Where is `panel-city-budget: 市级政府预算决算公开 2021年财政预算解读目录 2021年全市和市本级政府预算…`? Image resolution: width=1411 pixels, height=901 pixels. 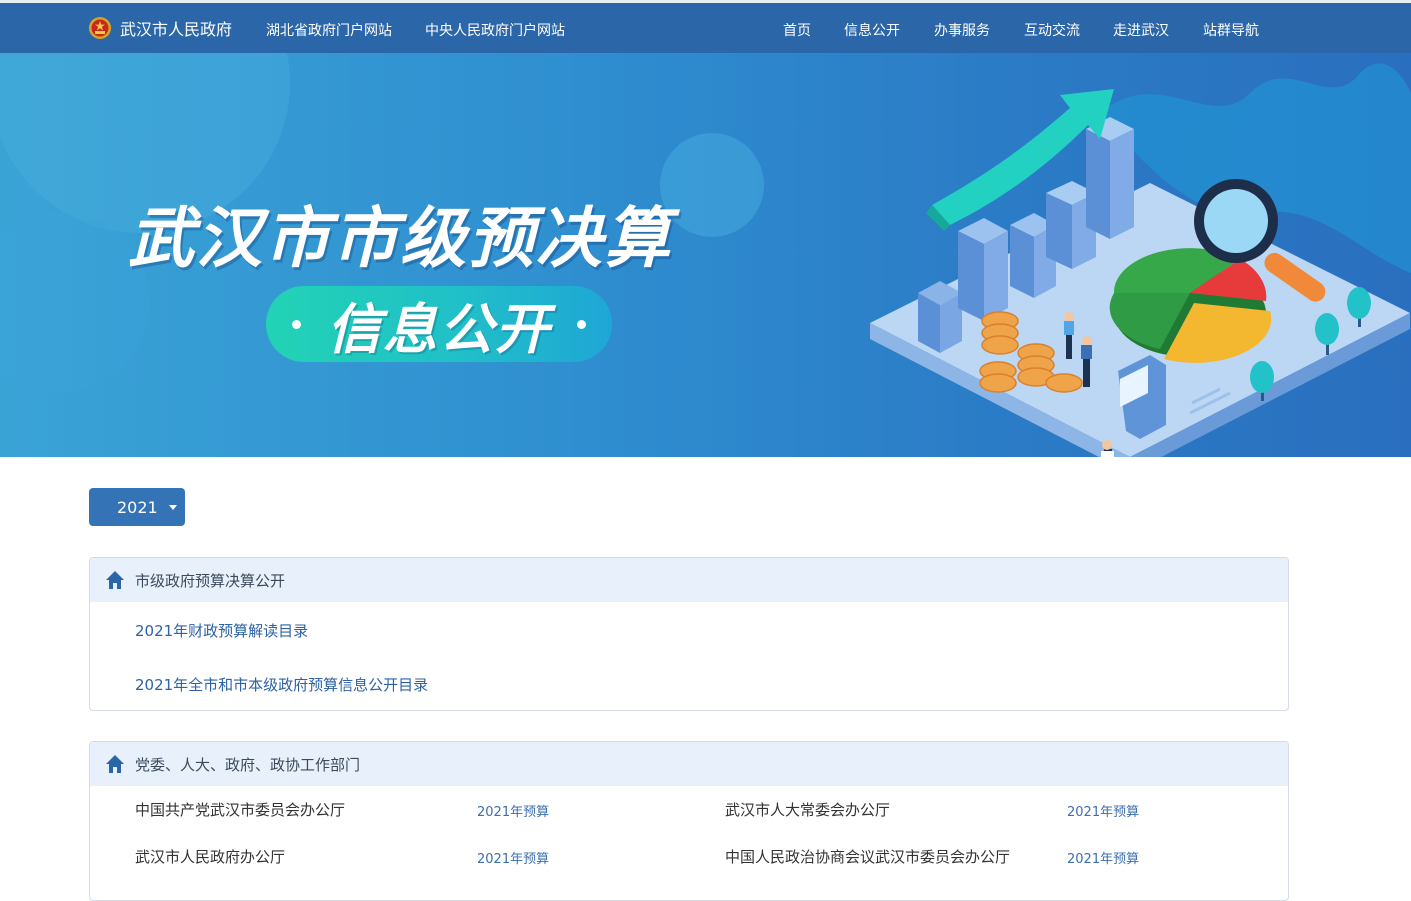
panel-city-budget: 市级政府预算决算公开 2021年财政预算解读目录 2021年全市和市本级政府预算… is located at coordinates (689, 634).